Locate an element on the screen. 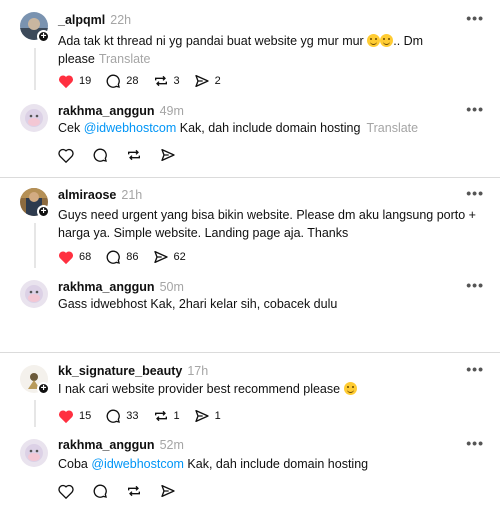 The height and width of the screenshot is (512, 500). share-button: 1 is located at coordinates (207, 416).